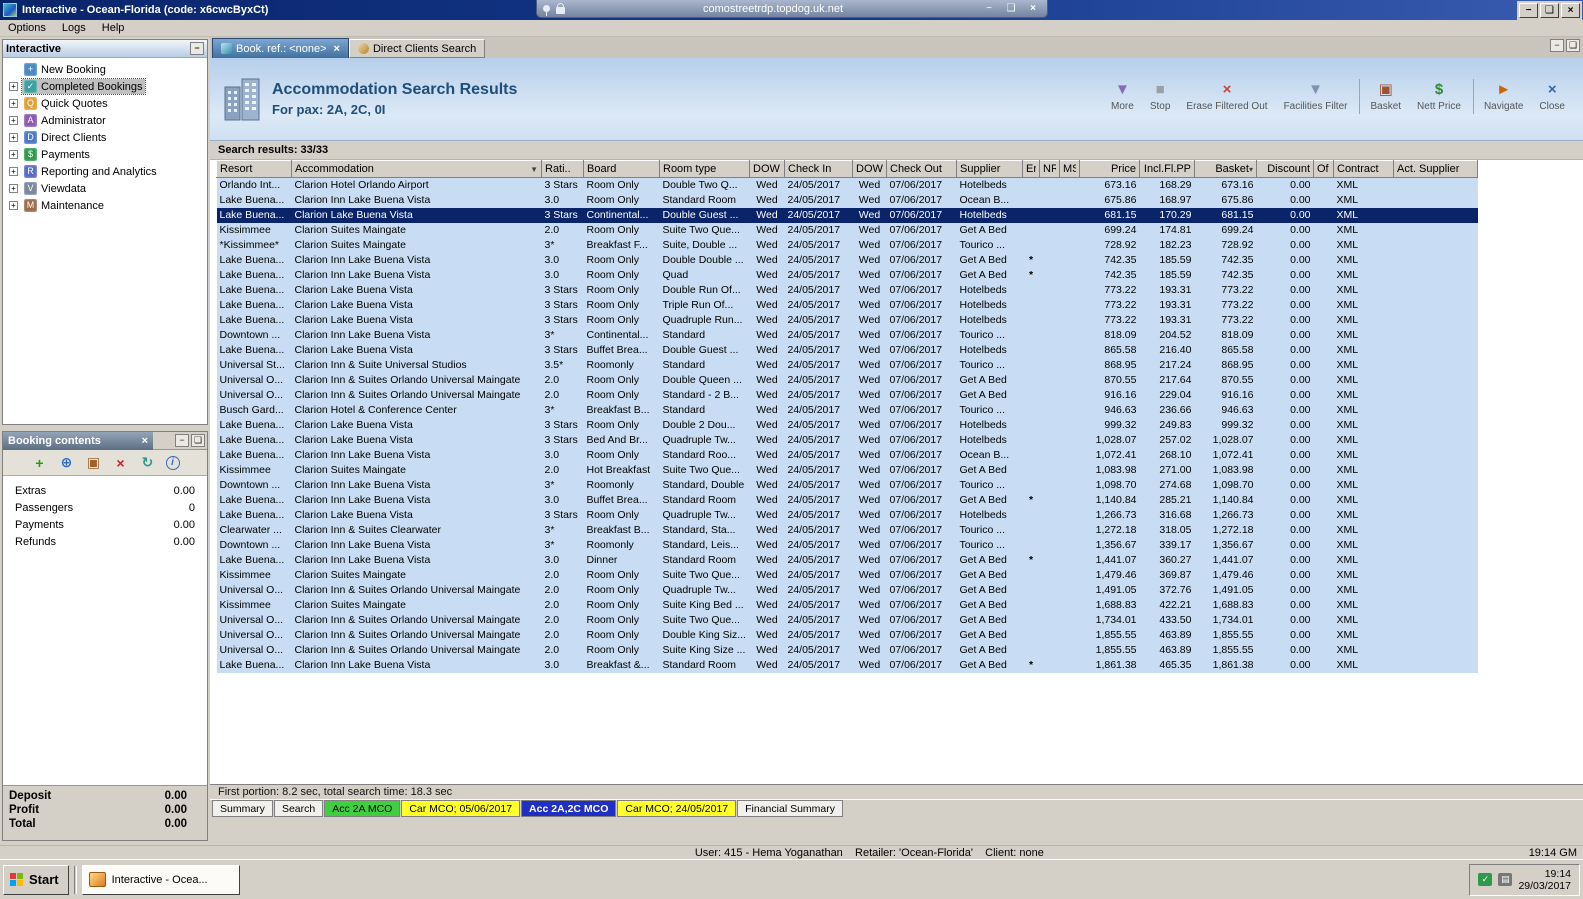 The image size is (1583, 899). I want to click on column-header: Act. Supplier, so click(1435, 169).